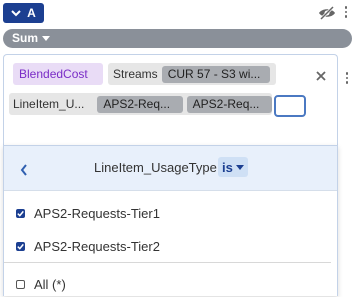 Image resolution: width=353 pixels, height=297 pixels. I want to click on aggregation-bar: Sum, so click(177, 38).